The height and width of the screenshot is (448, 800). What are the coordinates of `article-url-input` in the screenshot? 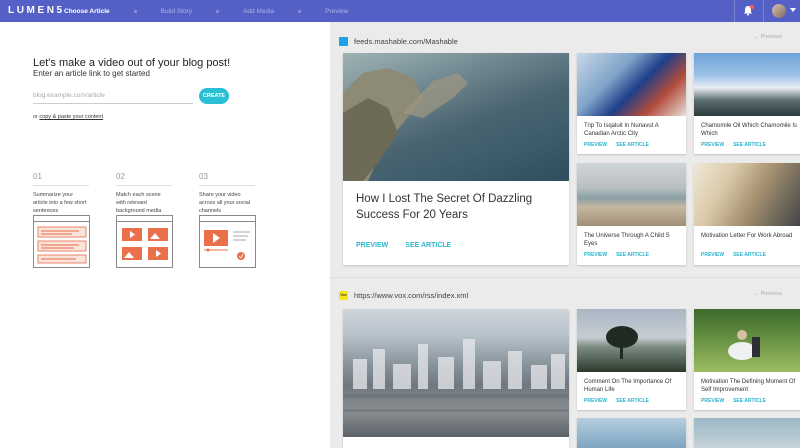 It's located at (113, 96).